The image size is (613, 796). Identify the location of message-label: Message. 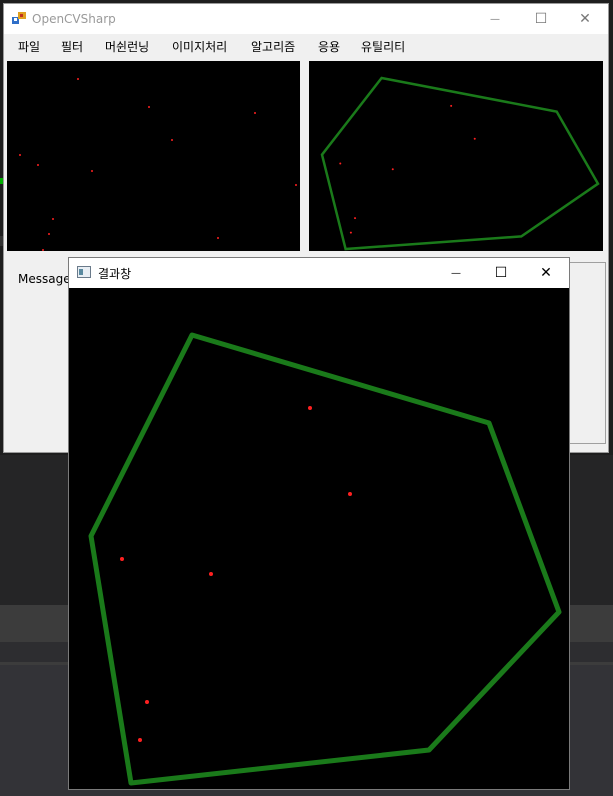
(44, 279).